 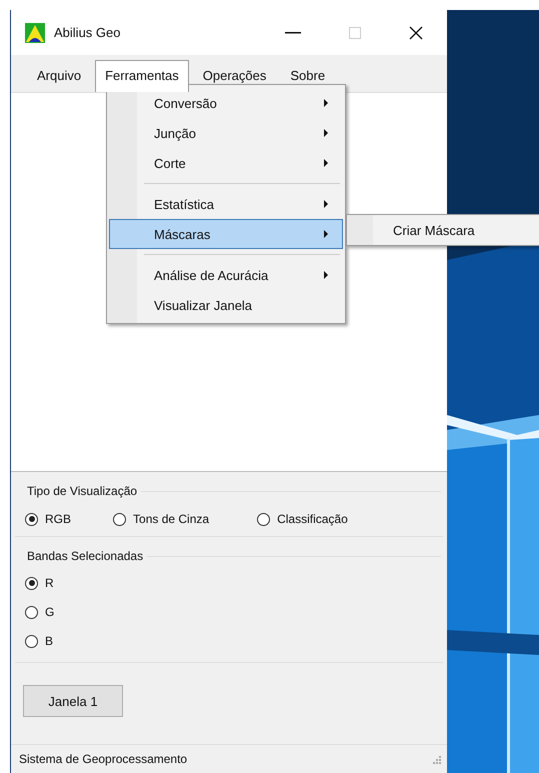 I want to click on menu-item: Arquivo, so click(x=59, y=76).